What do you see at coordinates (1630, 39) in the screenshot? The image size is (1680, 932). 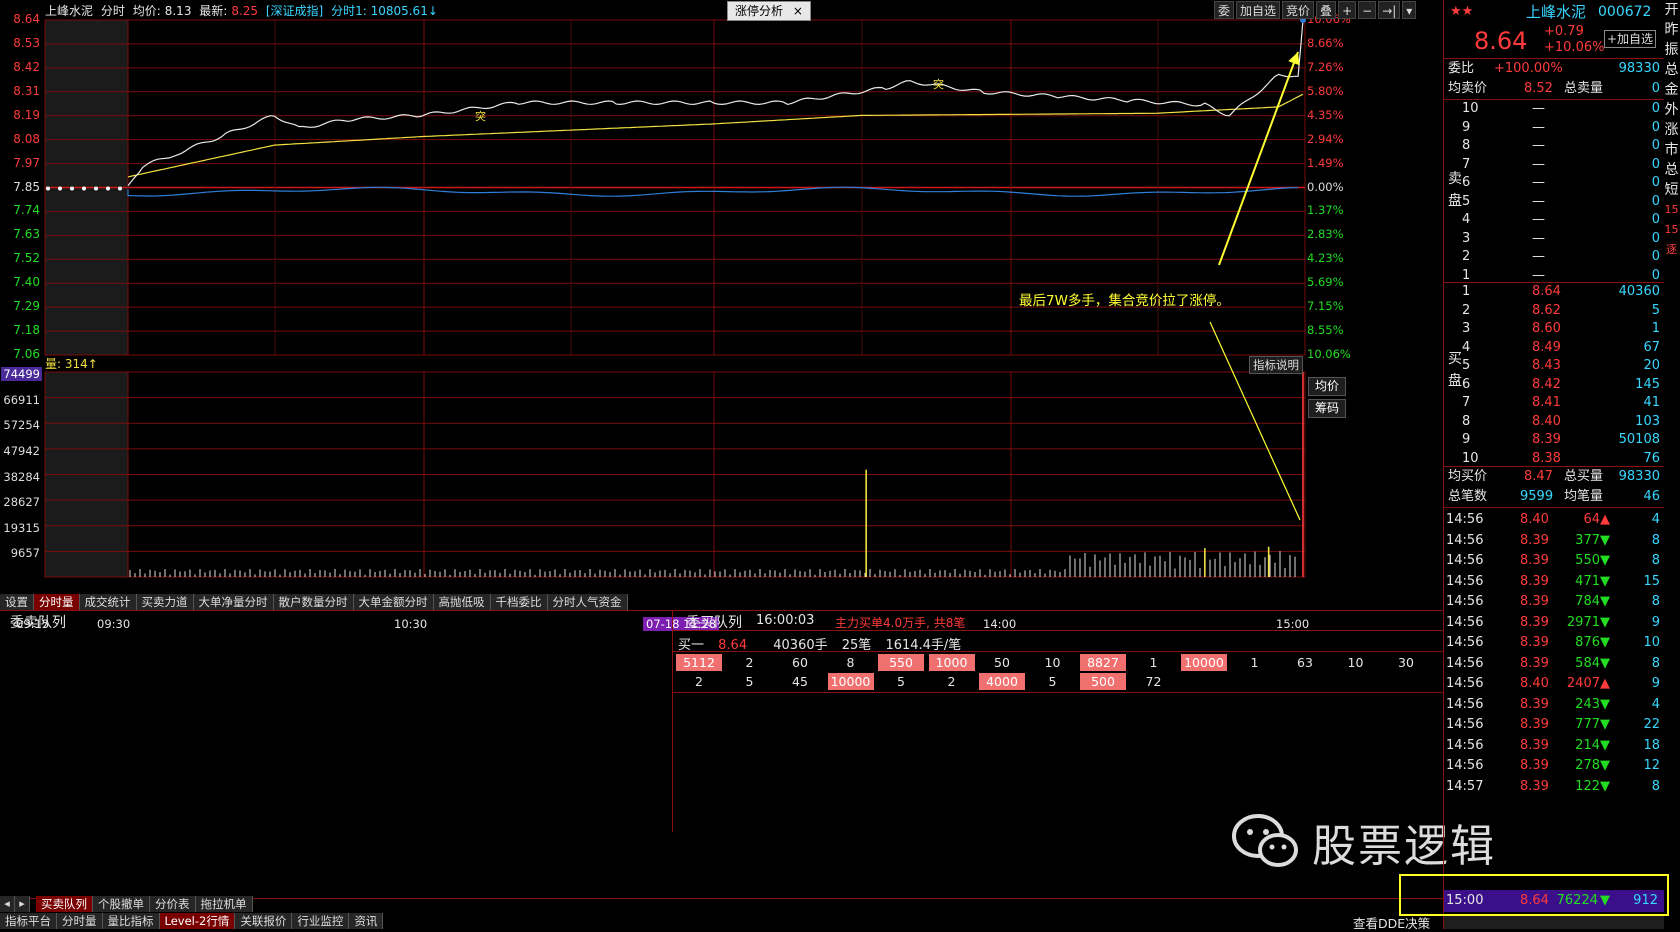 I see `add-watchlist-button: +加自选` at bounding box center [1630, 39].